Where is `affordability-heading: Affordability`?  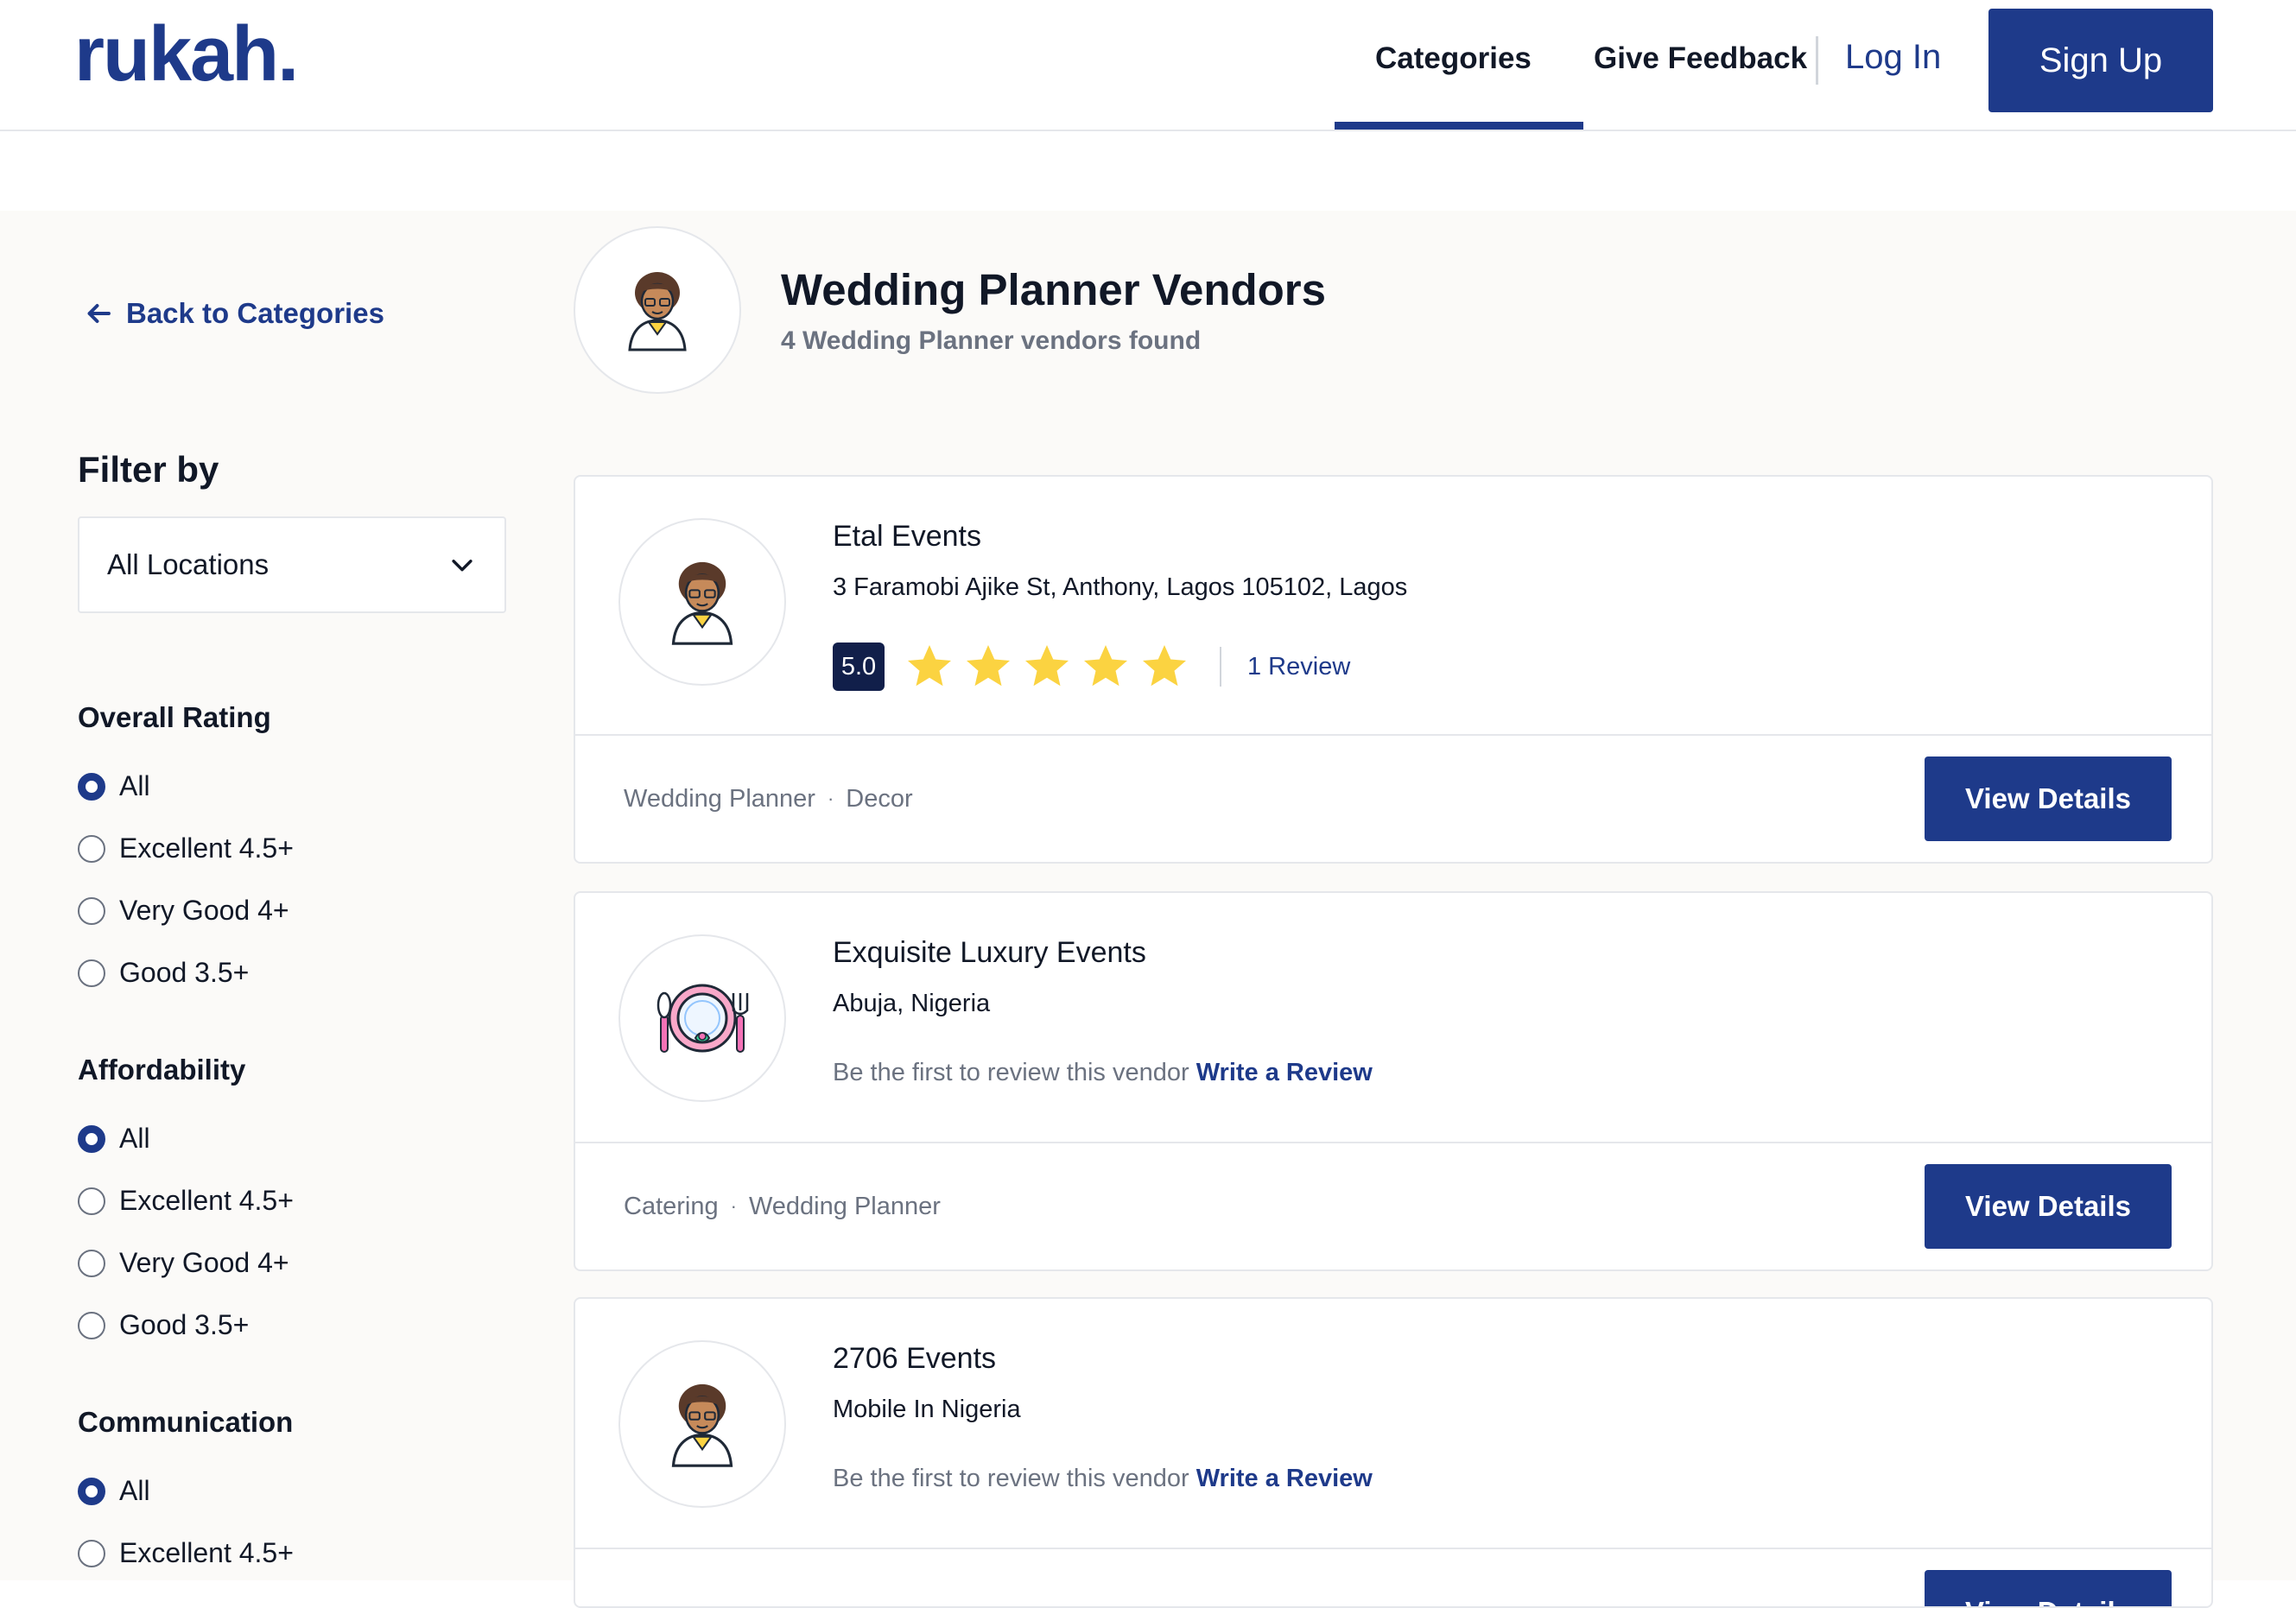
affordability-heading: Affordability is located at coordinates (162, 1070).